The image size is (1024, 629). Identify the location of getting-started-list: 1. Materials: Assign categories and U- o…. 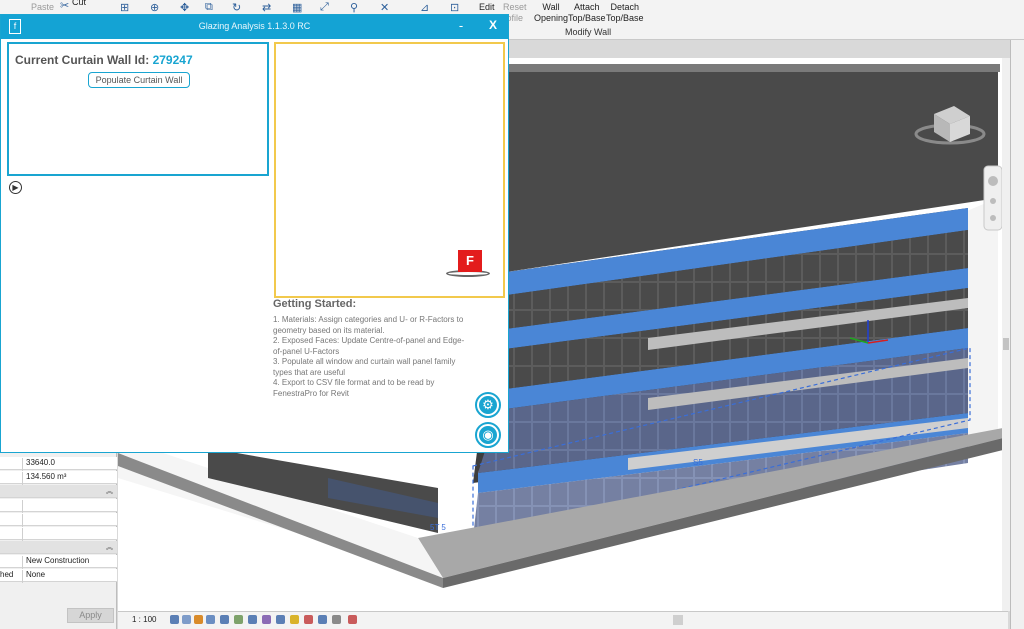
(373, 357).